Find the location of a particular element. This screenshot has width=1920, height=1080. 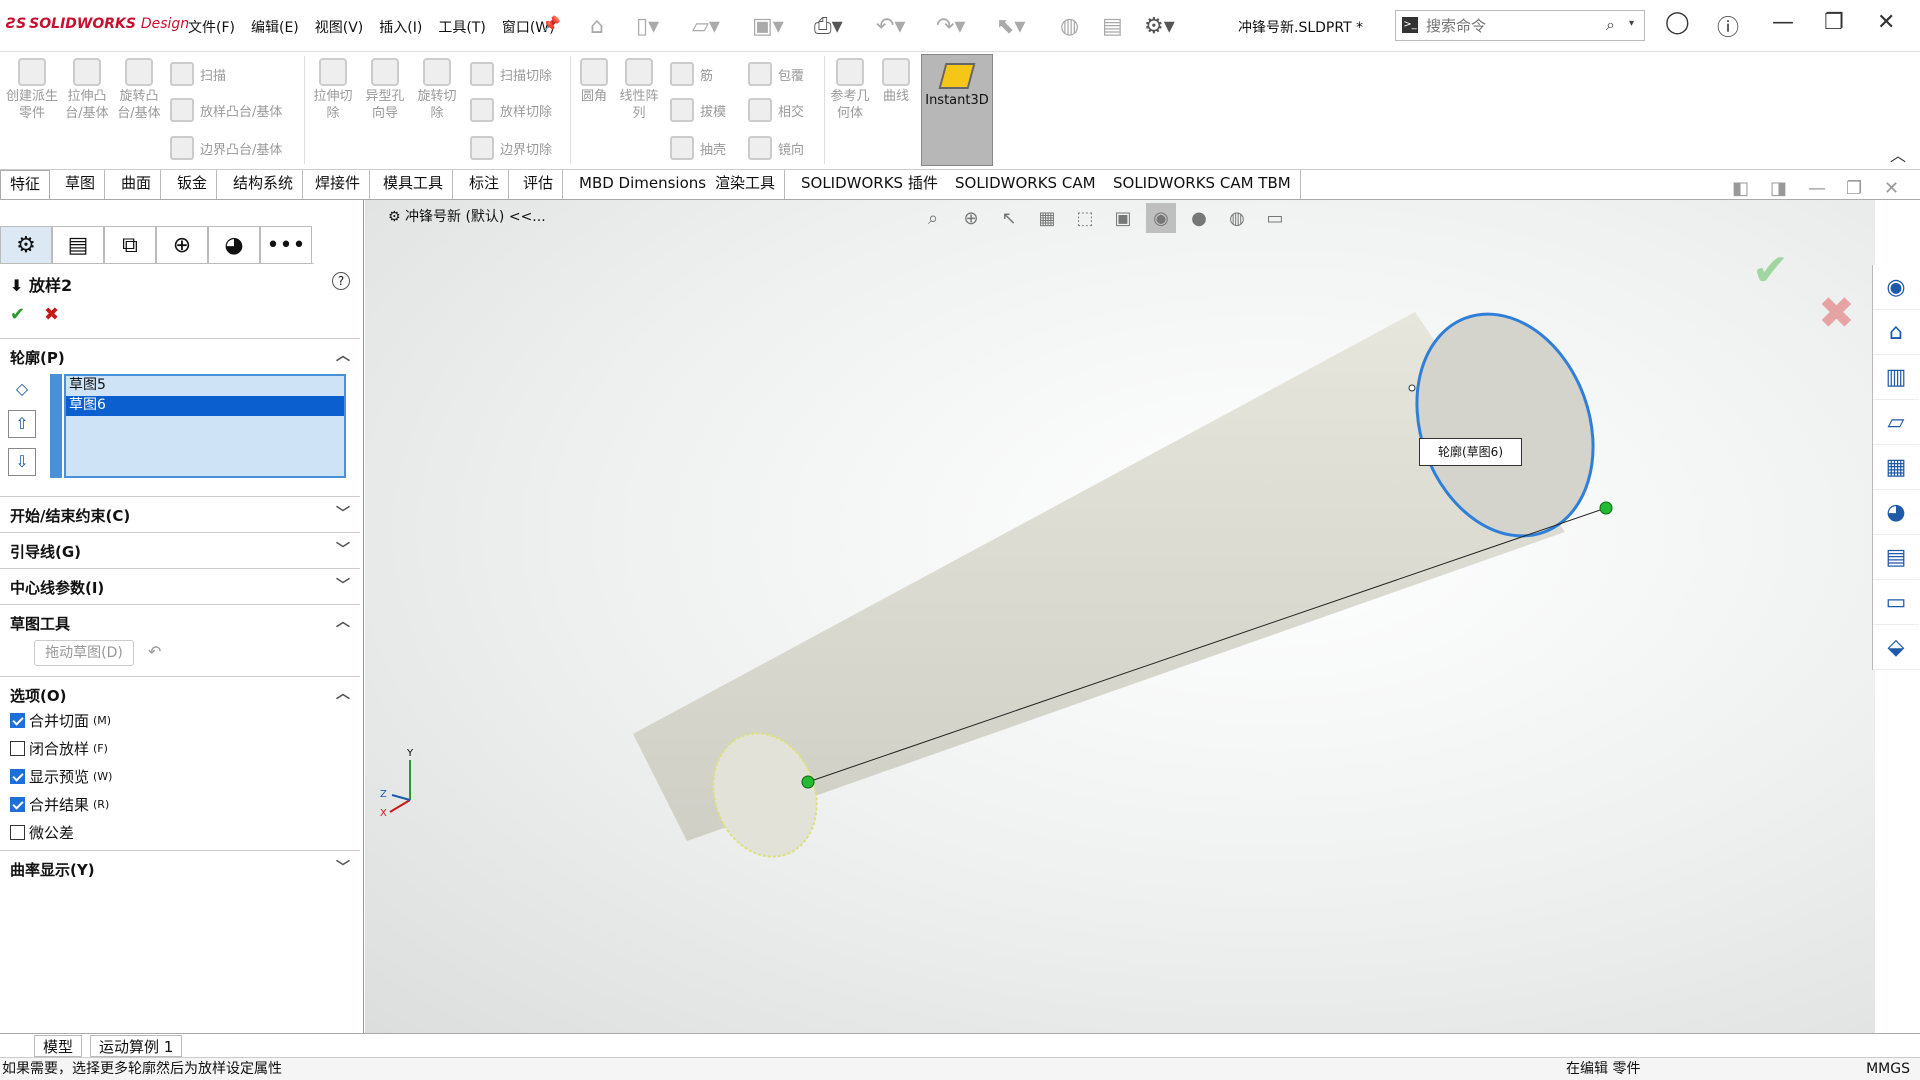

design-library-icon: ▥ is located at coordinates (1896, 377).